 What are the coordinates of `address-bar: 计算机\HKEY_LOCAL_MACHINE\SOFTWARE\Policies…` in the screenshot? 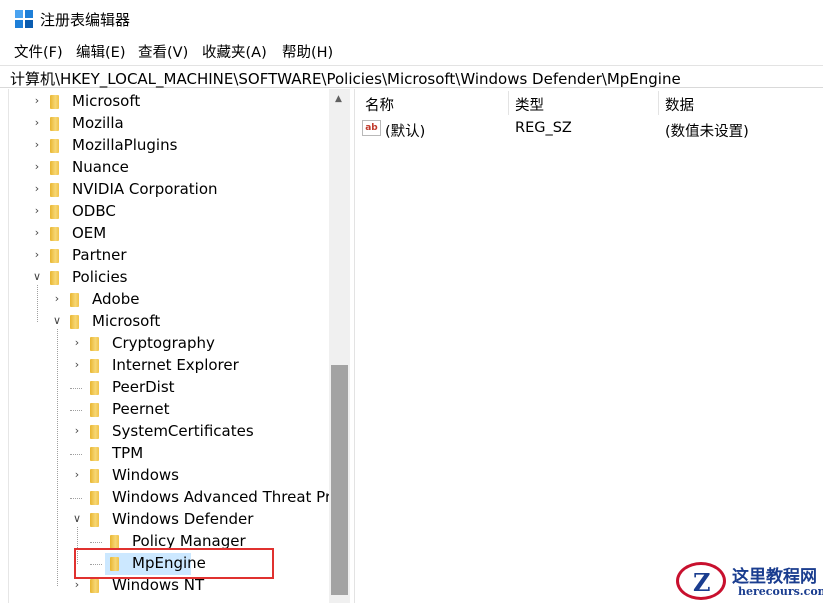 It's located at (411, 76).